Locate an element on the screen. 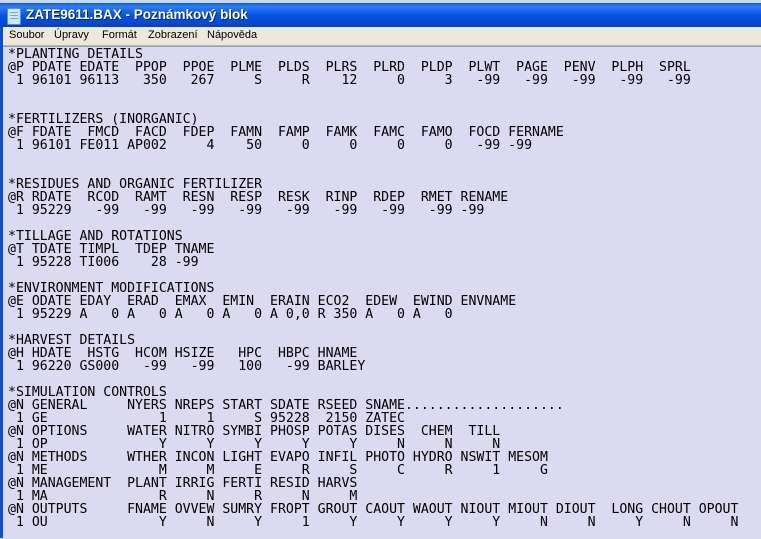 This screenshot has height=539, width=761. text-line: 1 OU Y N Y 1 Y Y Y Y N N Y N N is located at coordinates (373, 522).